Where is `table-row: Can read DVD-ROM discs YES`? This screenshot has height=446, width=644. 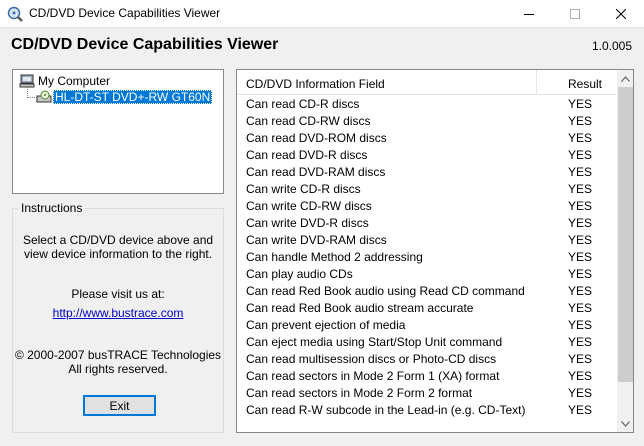
table-row: Can read DVD-ROM discs YES is located at coordinates (427, 137).